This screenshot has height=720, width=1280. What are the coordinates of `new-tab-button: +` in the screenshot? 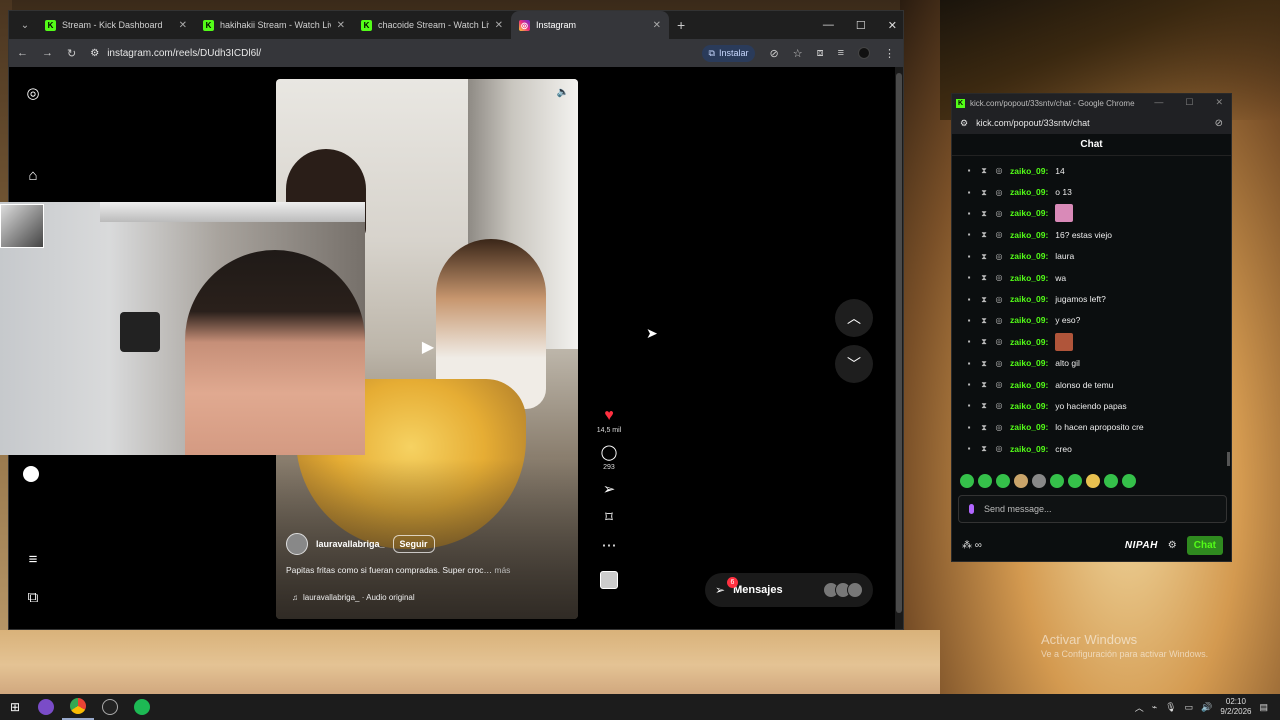 It's located at (681, 25).